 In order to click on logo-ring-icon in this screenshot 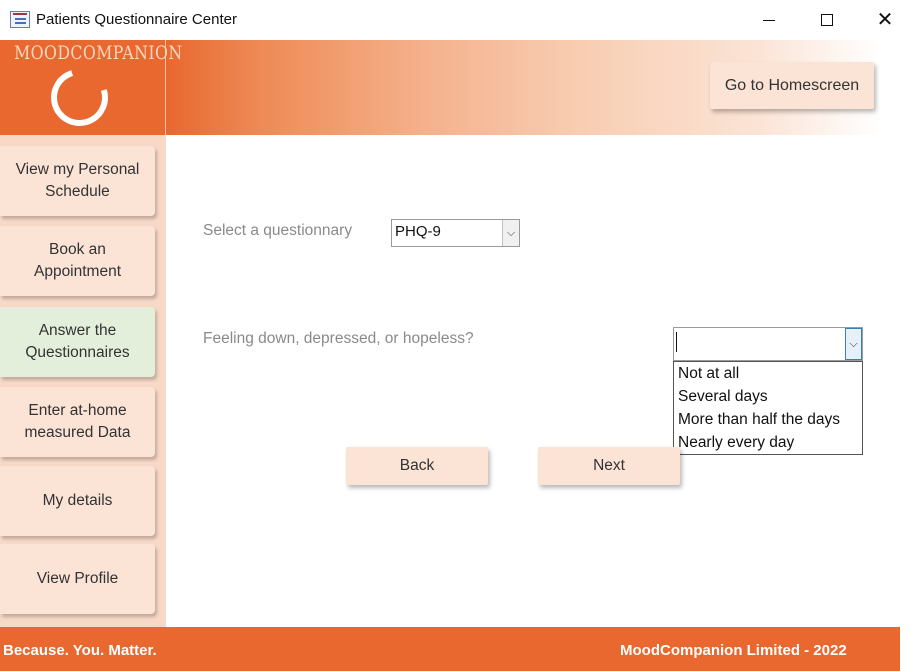, I will do `click(79, 97)`.